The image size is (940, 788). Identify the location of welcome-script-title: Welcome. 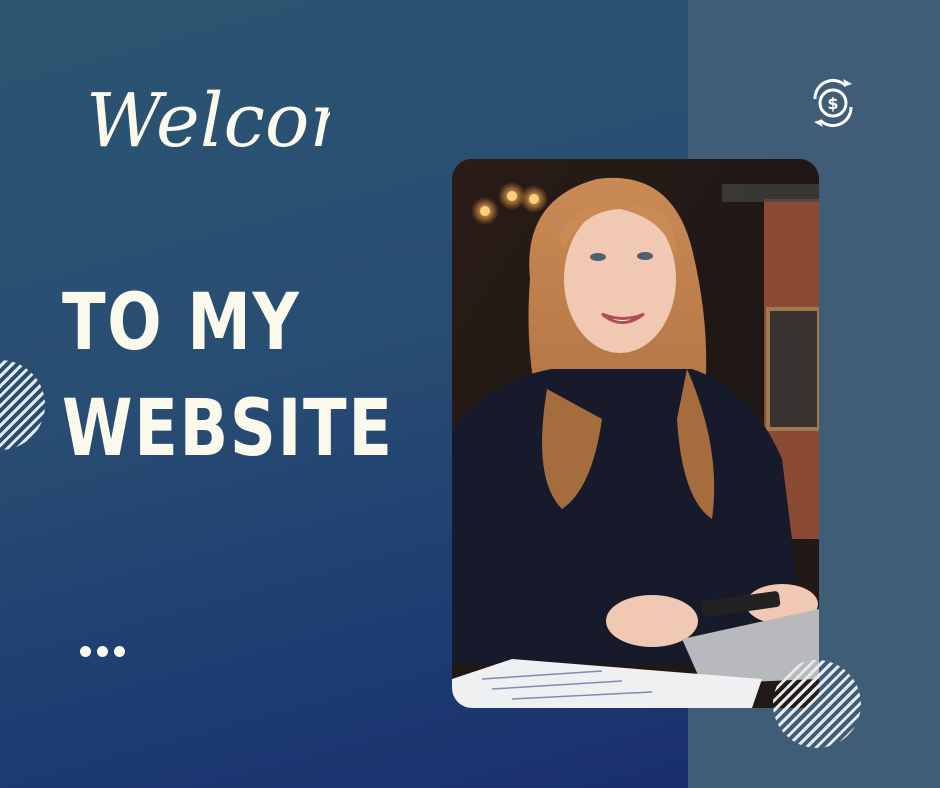
(251, 110).